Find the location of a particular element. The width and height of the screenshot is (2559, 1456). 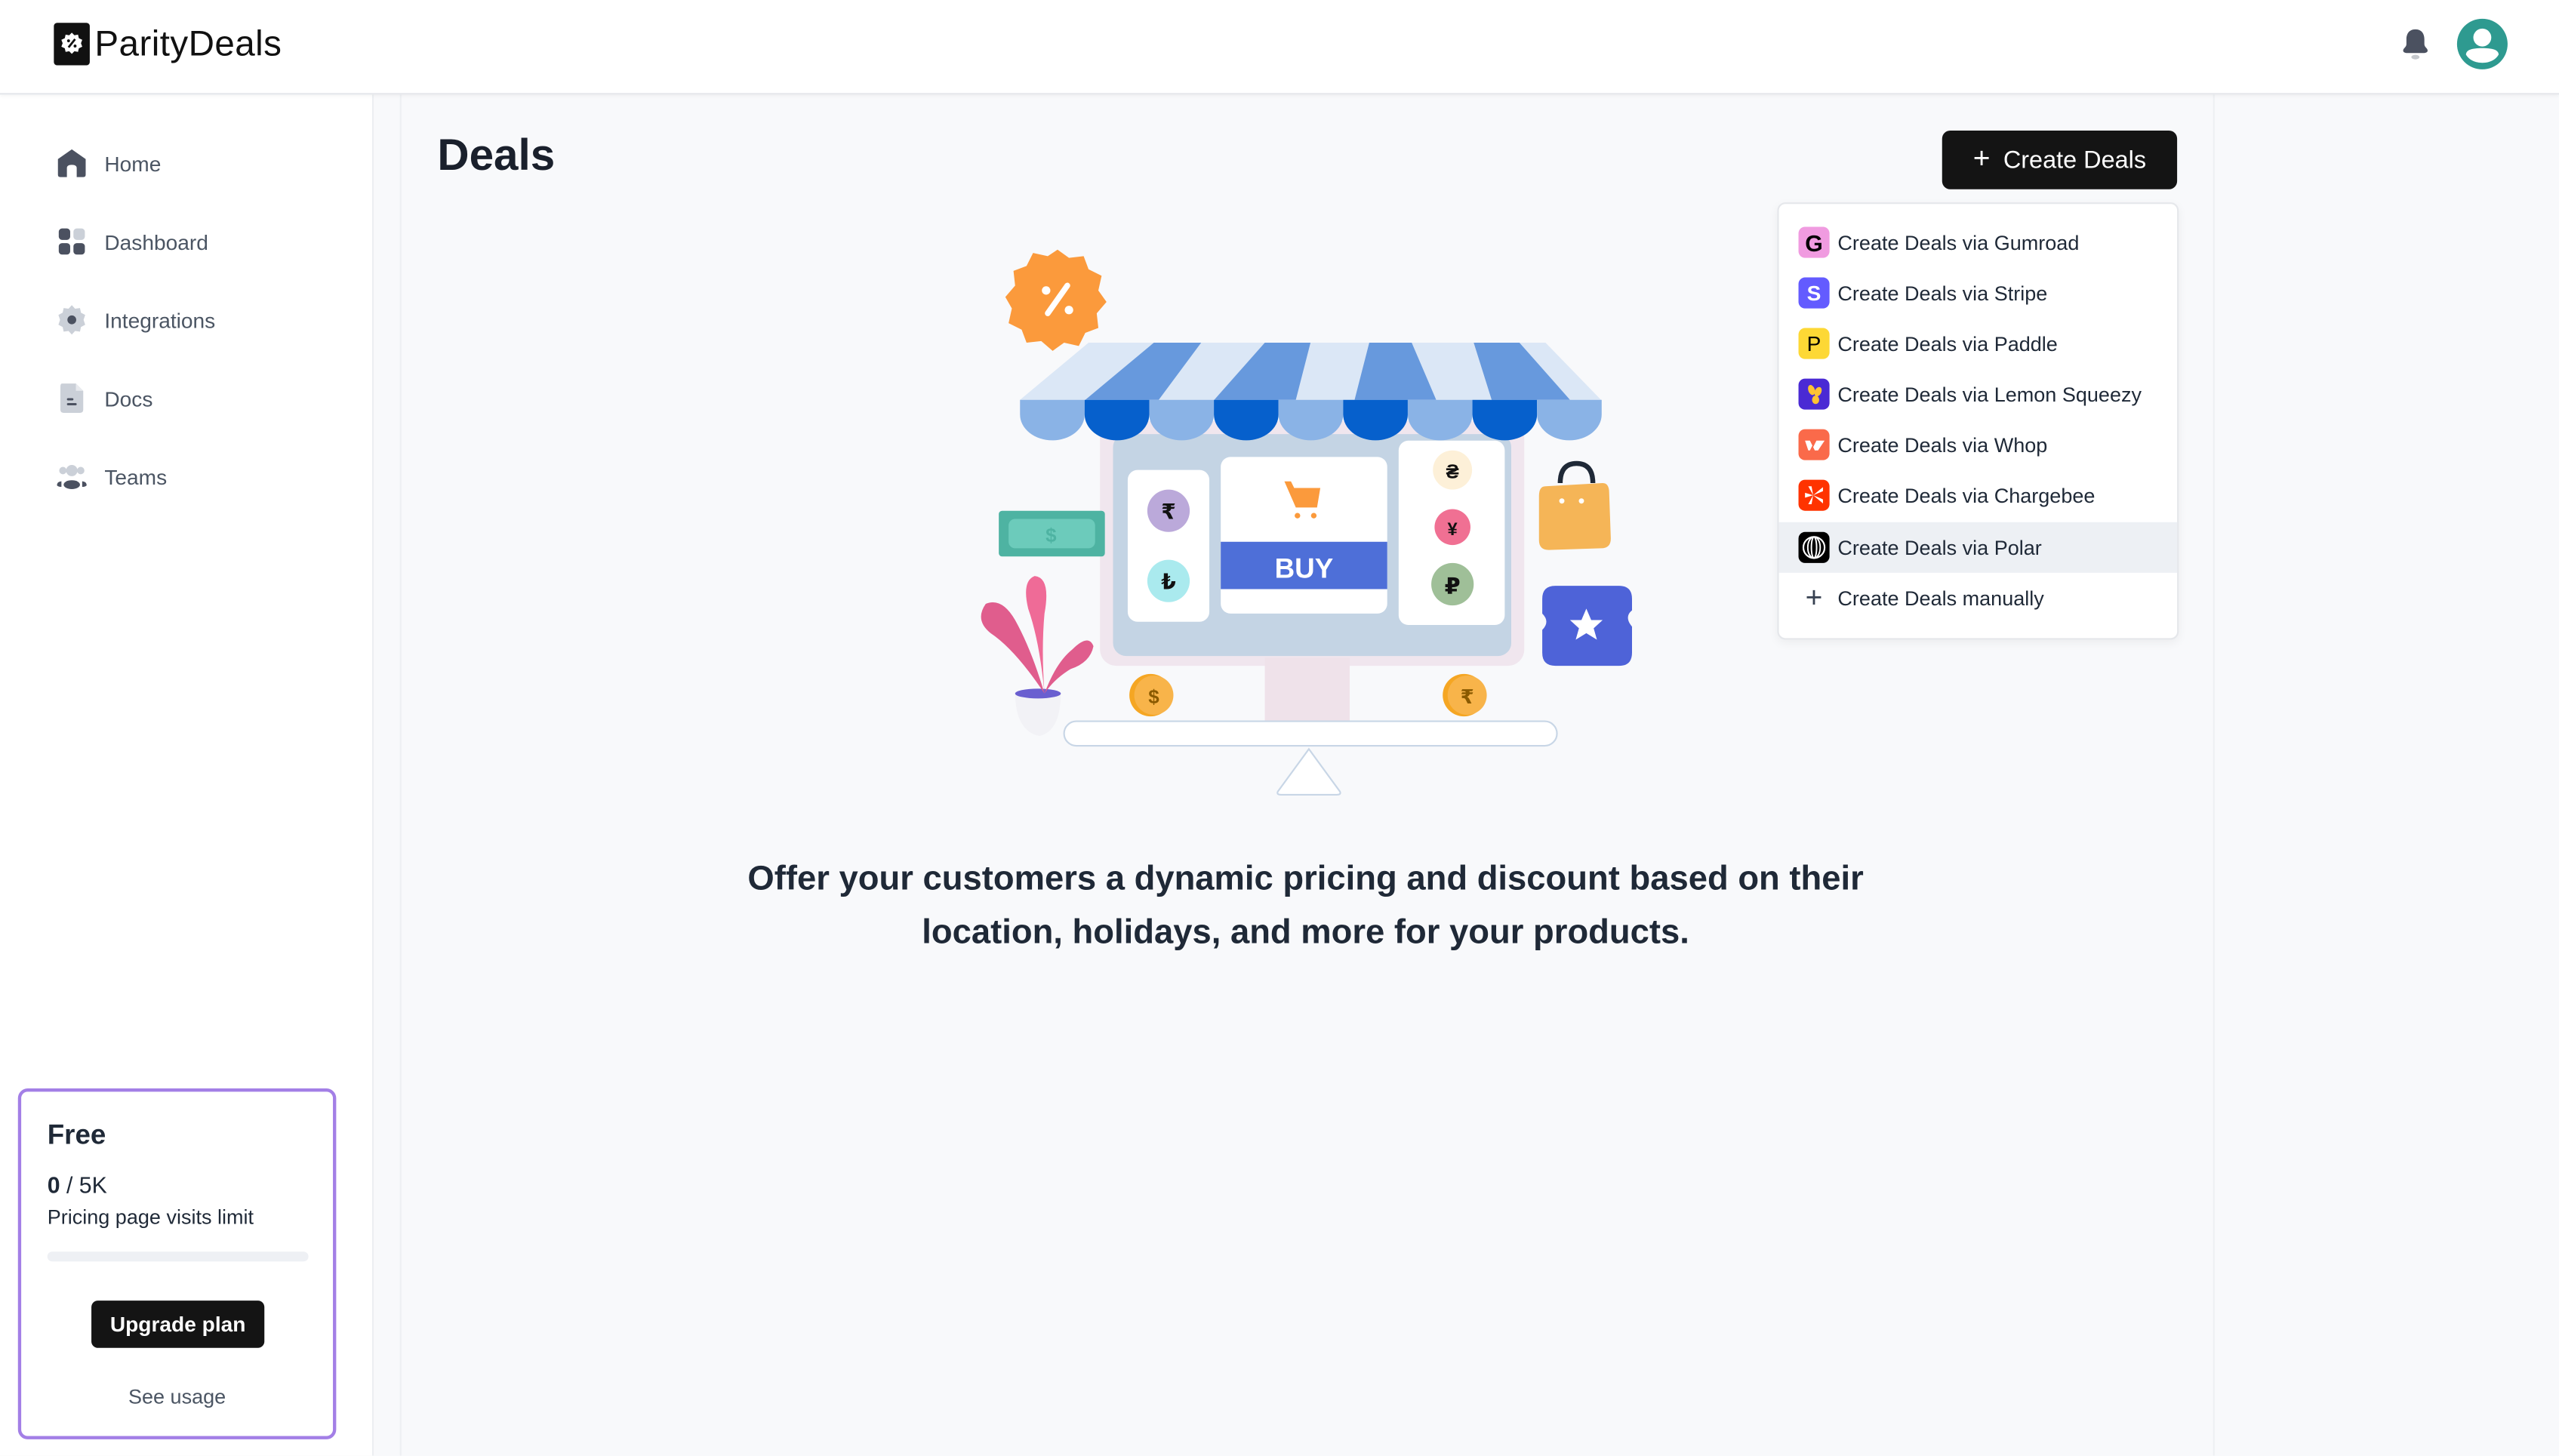

plan-description: Pricing page visits limit is located at coordinates (150, 1217).